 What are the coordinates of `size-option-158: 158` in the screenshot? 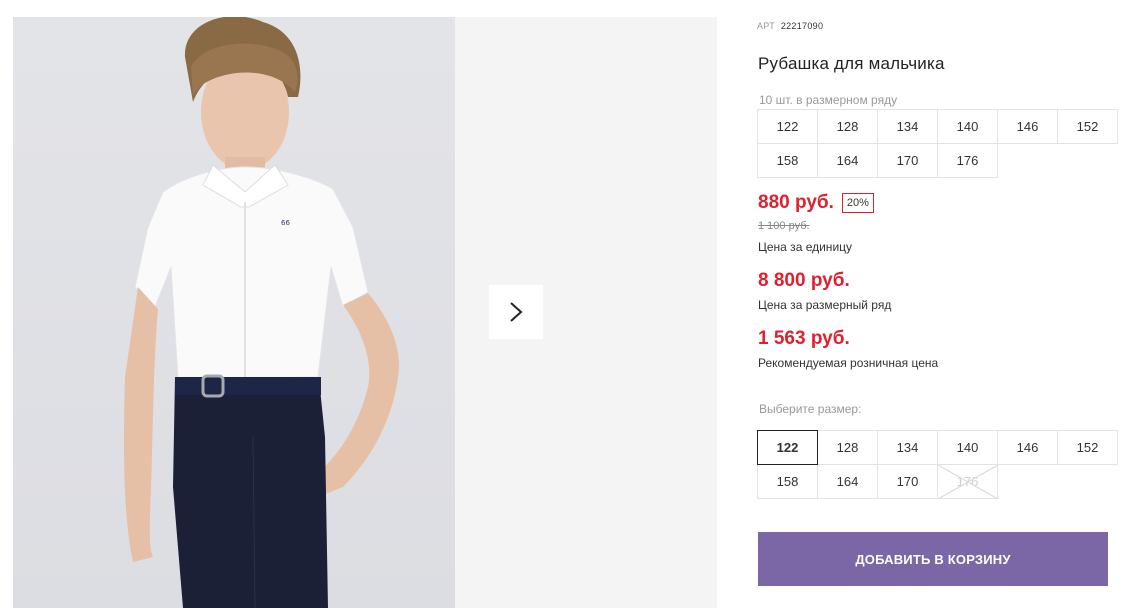 It's located at (787, 481).